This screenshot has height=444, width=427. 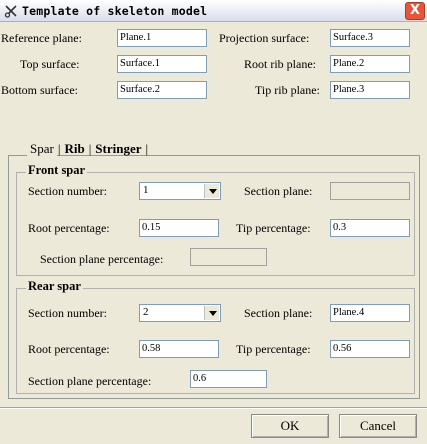 I want to click on front-section-plane-percentage-label: Section plane percentage:, so click(x=102, y=259).